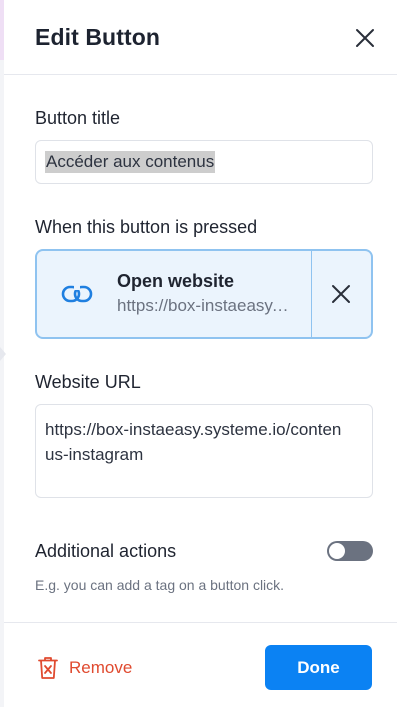 Image resolution: width=397 pixels, height=707 pixels. Describe the element at coordinates (350, 551) in the screenshot. I see `additional-actions-toggle` at that location.